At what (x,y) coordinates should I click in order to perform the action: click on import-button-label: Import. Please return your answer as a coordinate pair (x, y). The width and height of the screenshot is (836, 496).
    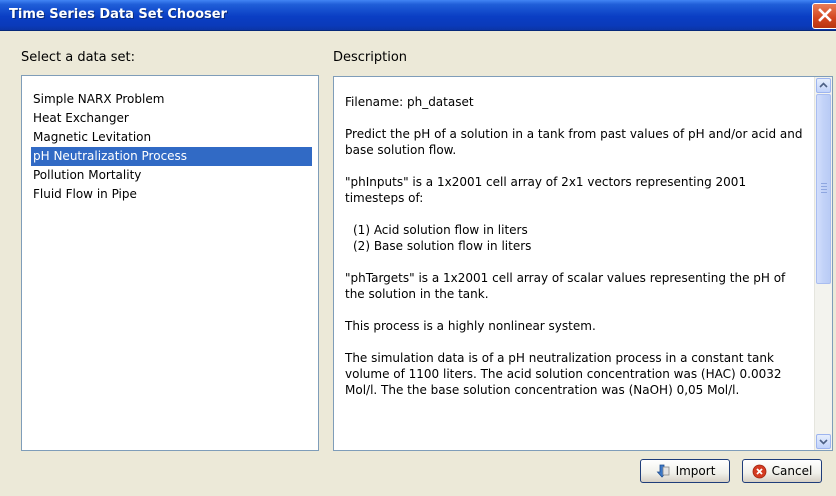
    Looking at the image, I should click on (695, 471).